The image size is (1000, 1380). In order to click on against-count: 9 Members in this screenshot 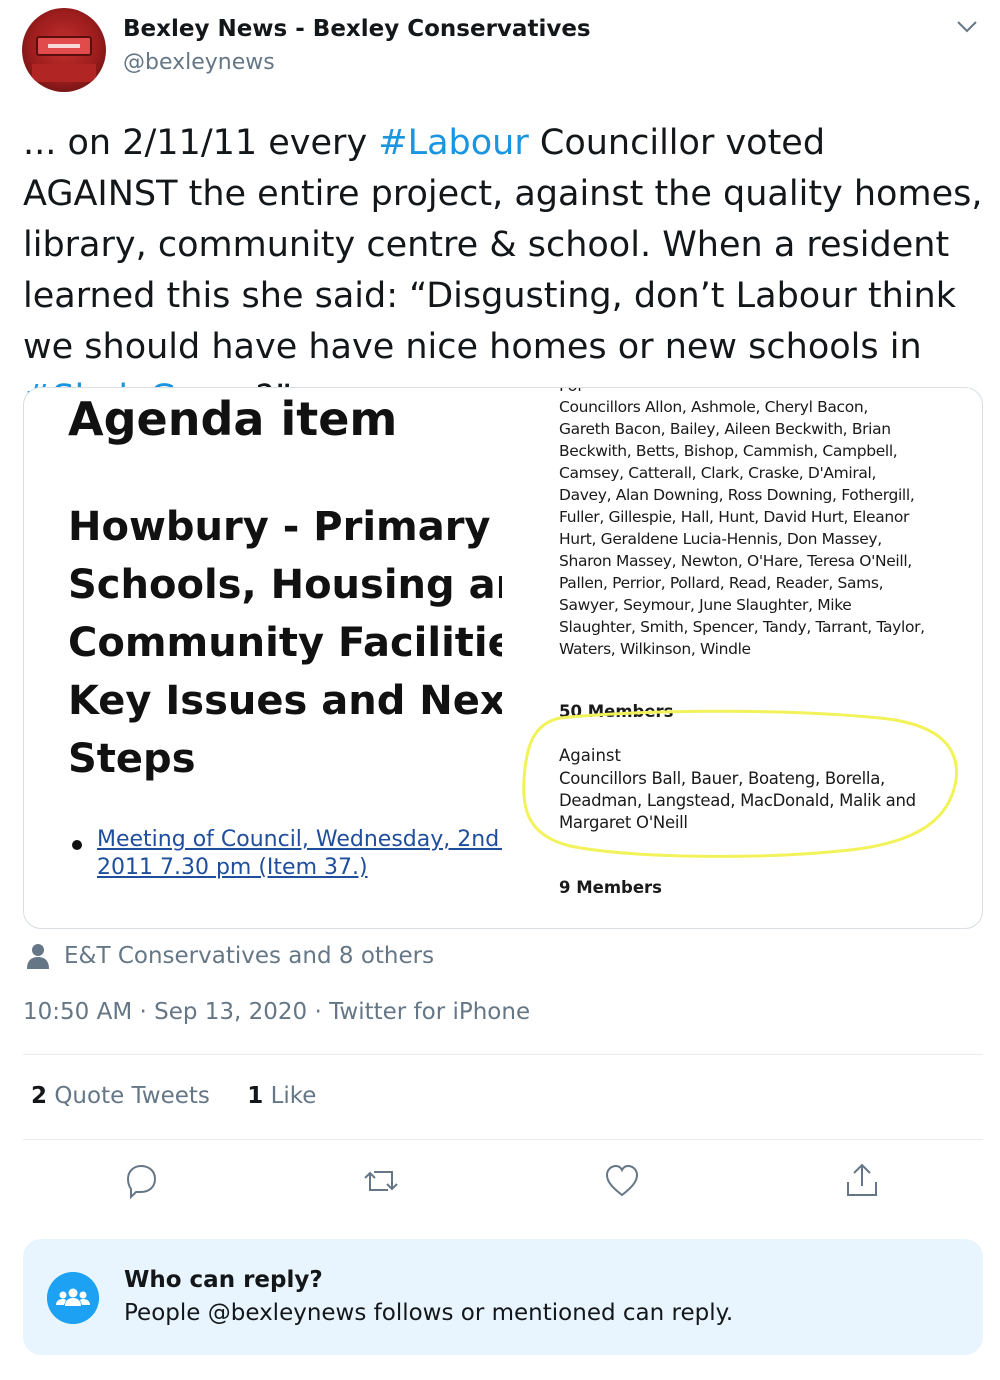, I will do `click(610, 887)`.